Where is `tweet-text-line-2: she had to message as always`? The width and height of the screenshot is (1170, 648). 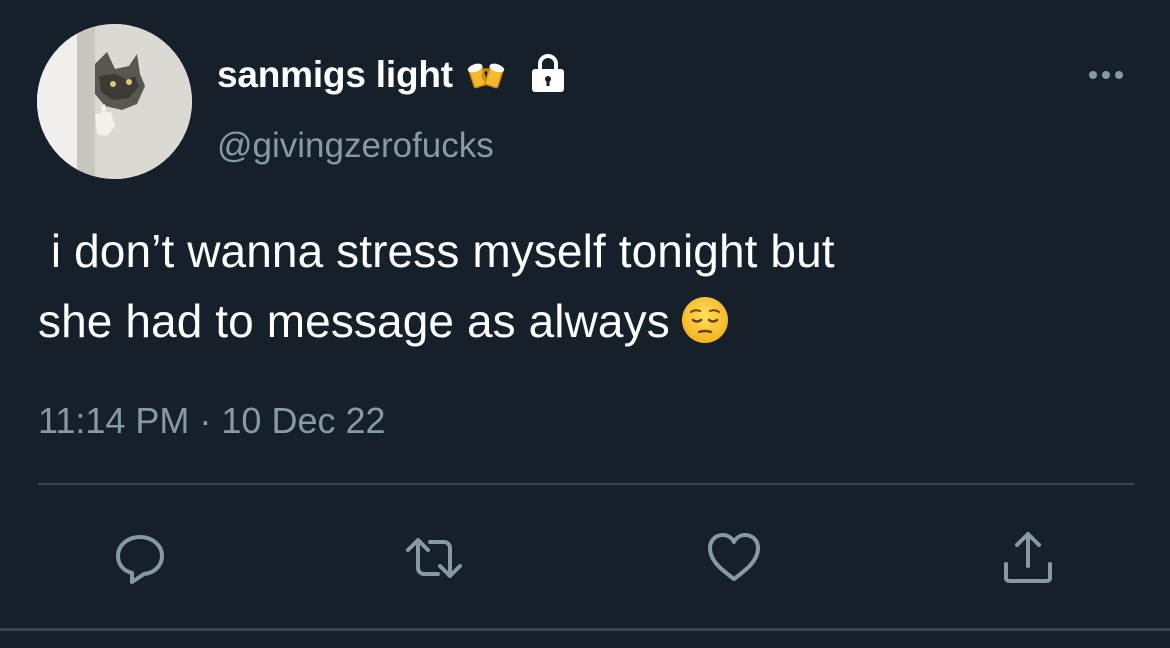
tweet-text-line-2: she had to message as always is located at coordinates (354, 321).